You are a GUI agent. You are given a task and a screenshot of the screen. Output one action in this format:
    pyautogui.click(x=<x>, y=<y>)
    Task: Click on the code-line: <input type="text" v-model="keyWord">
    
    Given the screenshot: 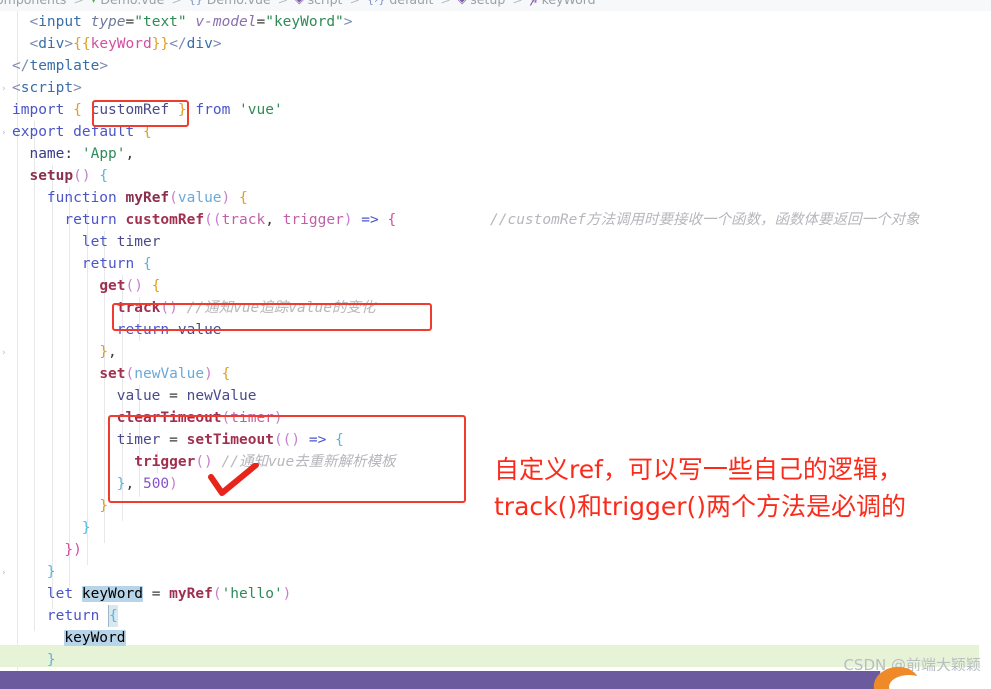 What is the action you would take?
    pyautogui.click(x=182, y=22)
    